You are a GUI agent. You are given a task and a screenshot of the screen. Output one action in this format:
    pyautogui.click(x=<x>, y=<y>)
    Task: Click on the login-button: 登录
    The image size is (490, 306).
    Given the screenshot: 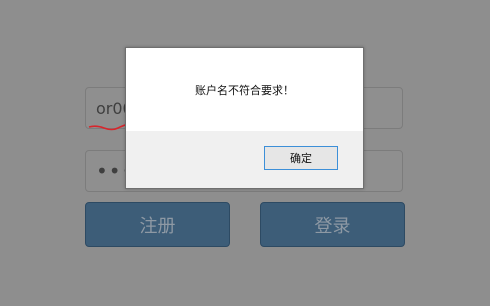 What is the action you would take?
    pyautogui.click(x=332, y=224)
    